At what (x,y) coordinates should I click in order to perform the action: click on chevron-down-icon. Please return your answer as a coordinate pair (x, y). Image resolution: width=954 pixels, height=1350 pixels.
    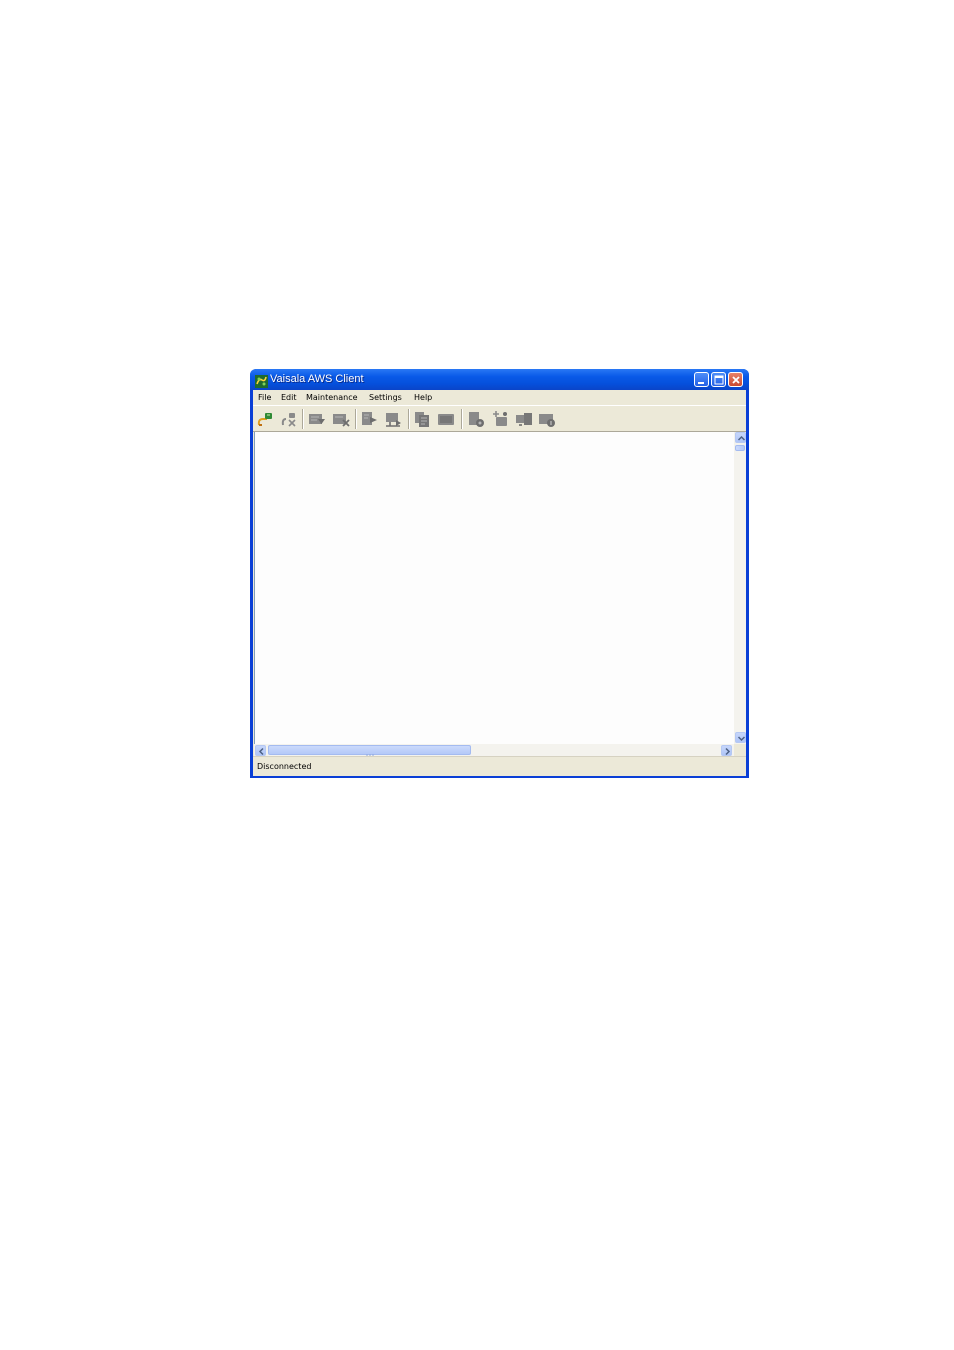
    Looking at the image, I should click on (741, 739).